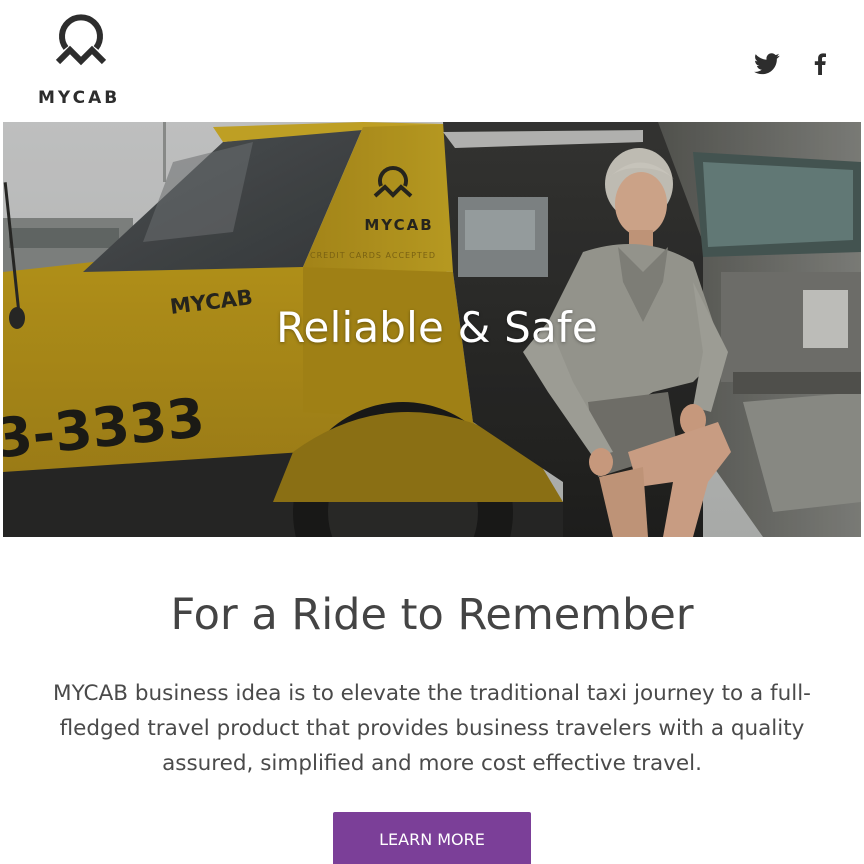 This screenshot has height=864, width=864. I want to click on pin-mountain-icon, so click(81, 40).